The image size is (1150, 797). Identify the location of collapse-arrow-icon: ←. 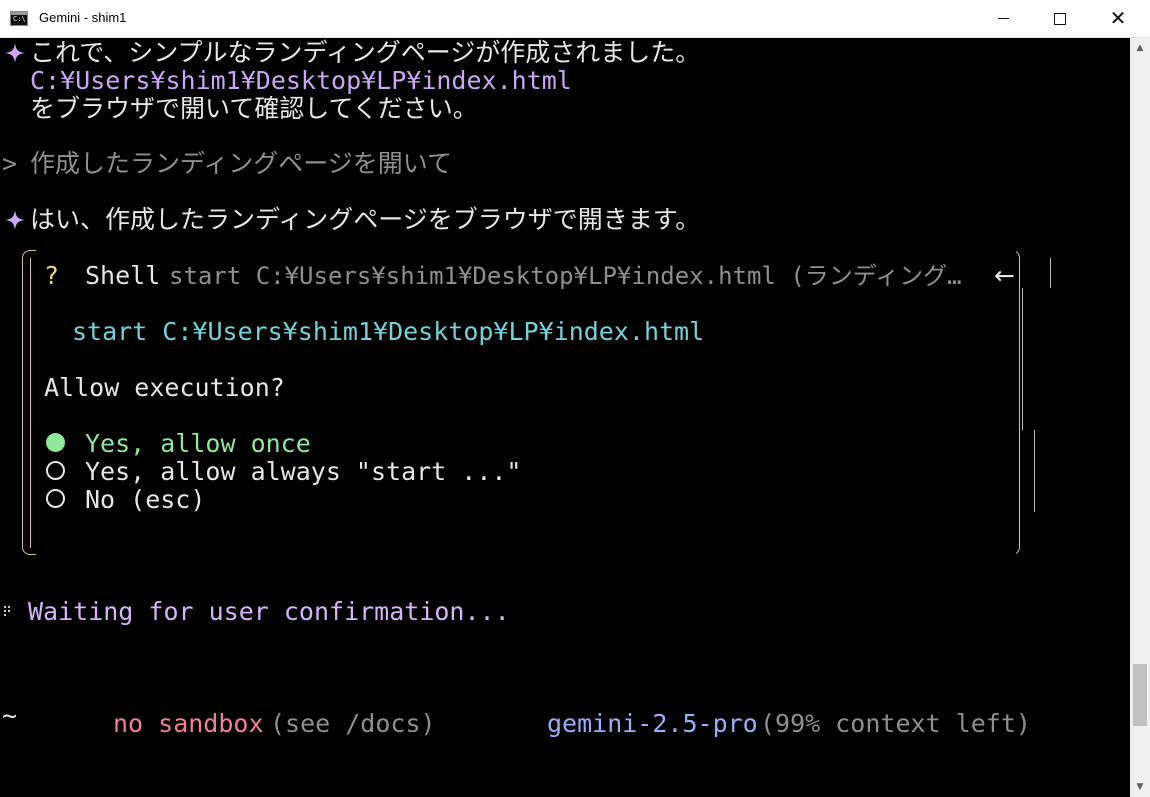
(1004, 276).